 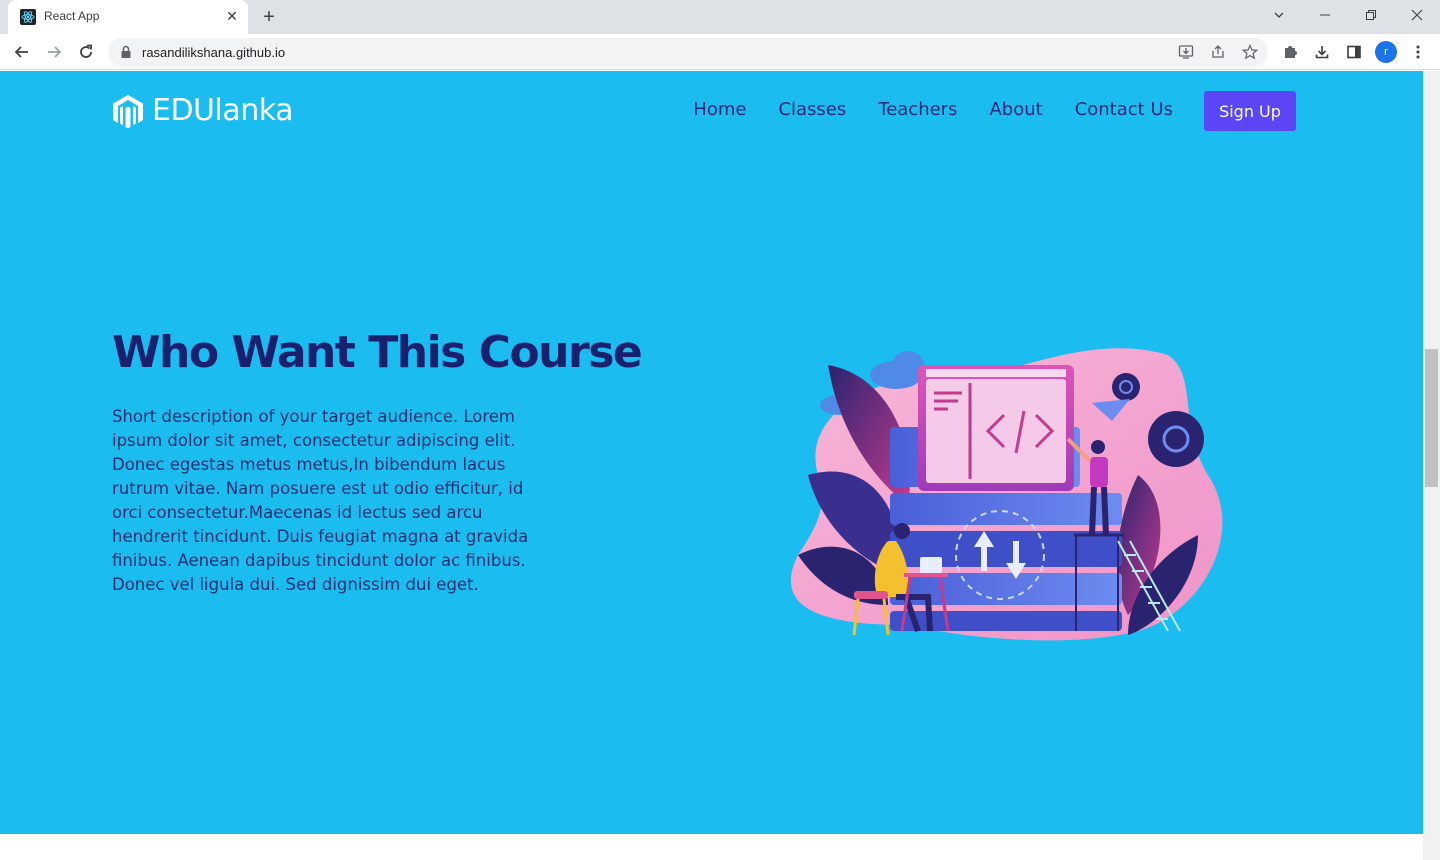 I want to click on kebab-menu-icon, so click(x=1418, y=52).